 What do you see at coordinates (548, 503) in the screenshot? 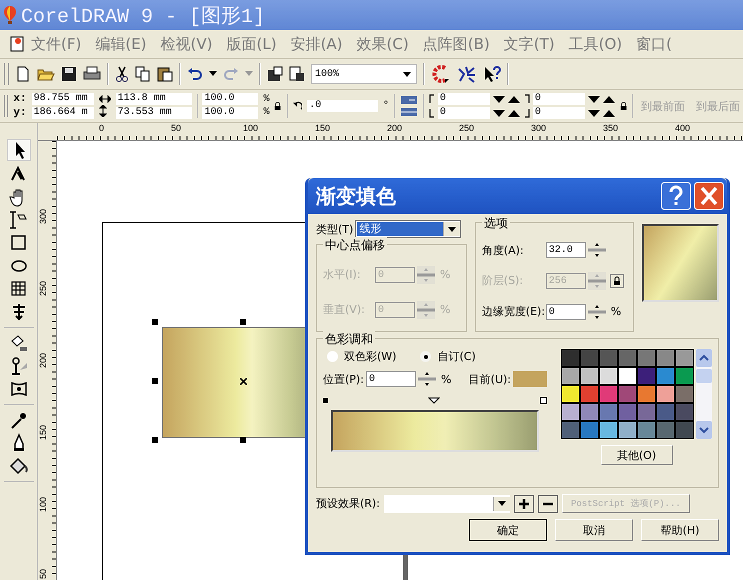
I see `minus-icon` at bounding box center [548, 503].